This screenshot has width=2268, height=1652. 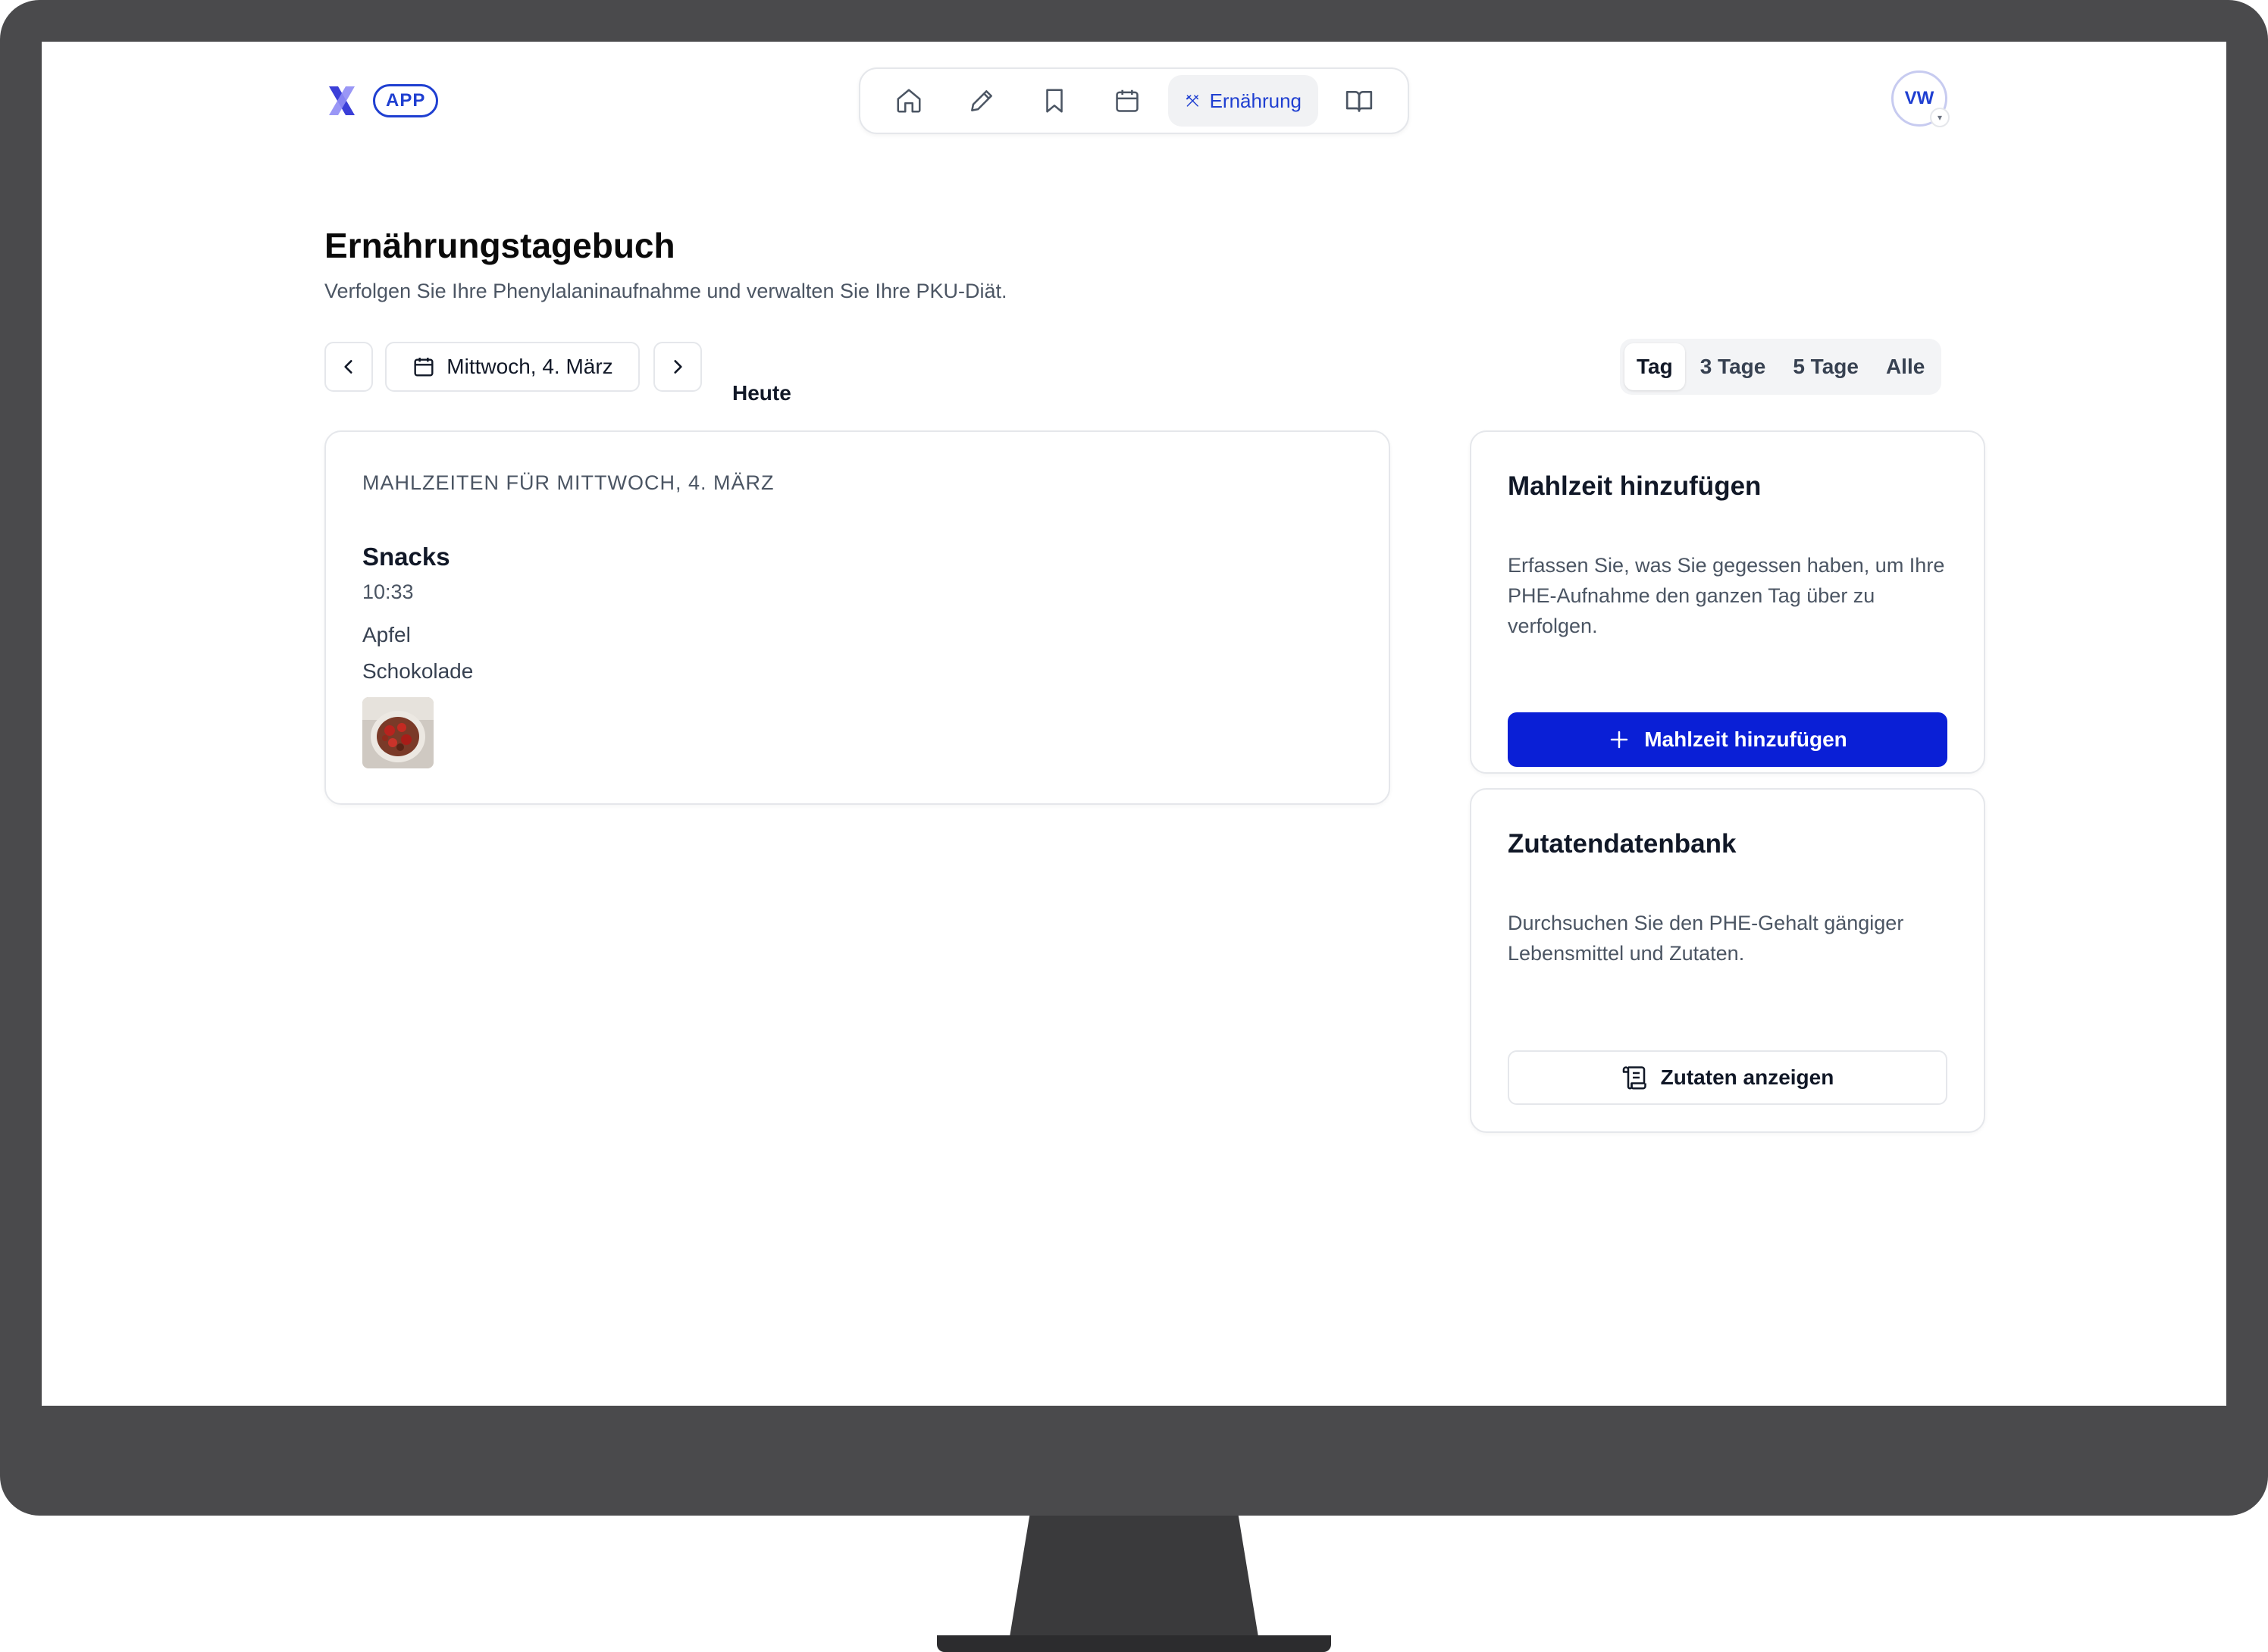 What do you see at coordinates (1940, 117) in the screenshot?
I see `chevron-down-icon: ▾` at bounding box center [1940, 117].